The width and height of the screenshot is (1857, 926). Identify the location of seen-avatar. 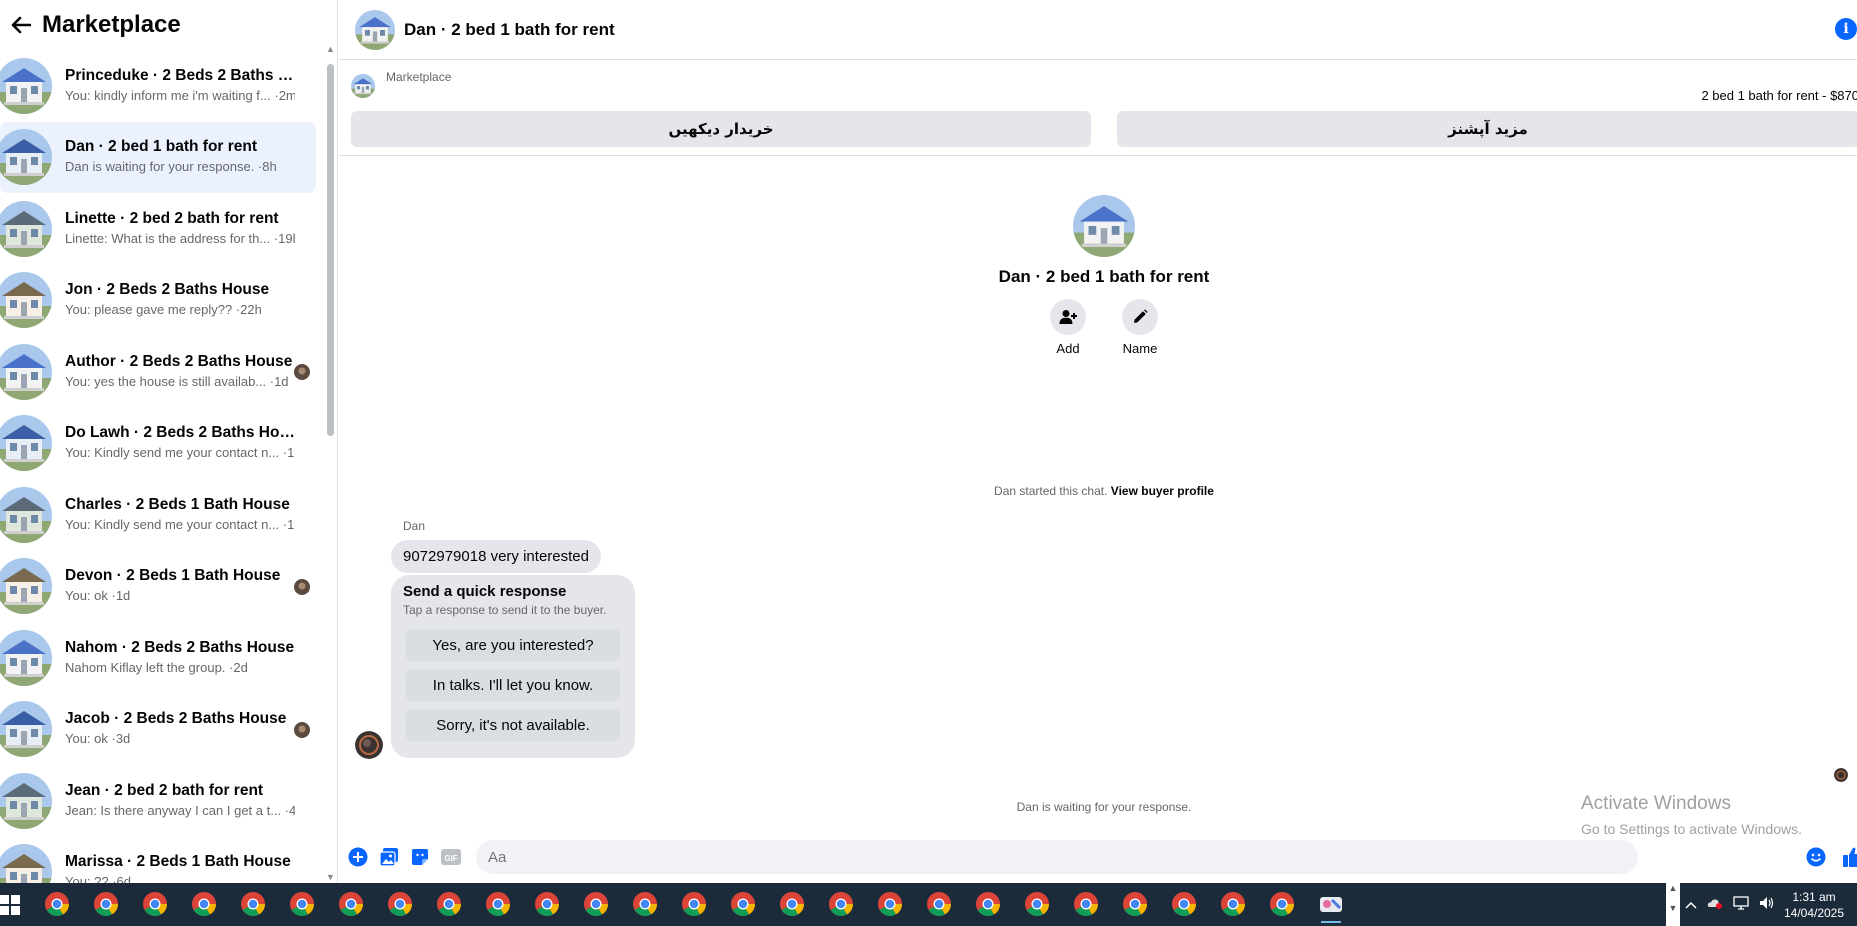
(1841, 775).